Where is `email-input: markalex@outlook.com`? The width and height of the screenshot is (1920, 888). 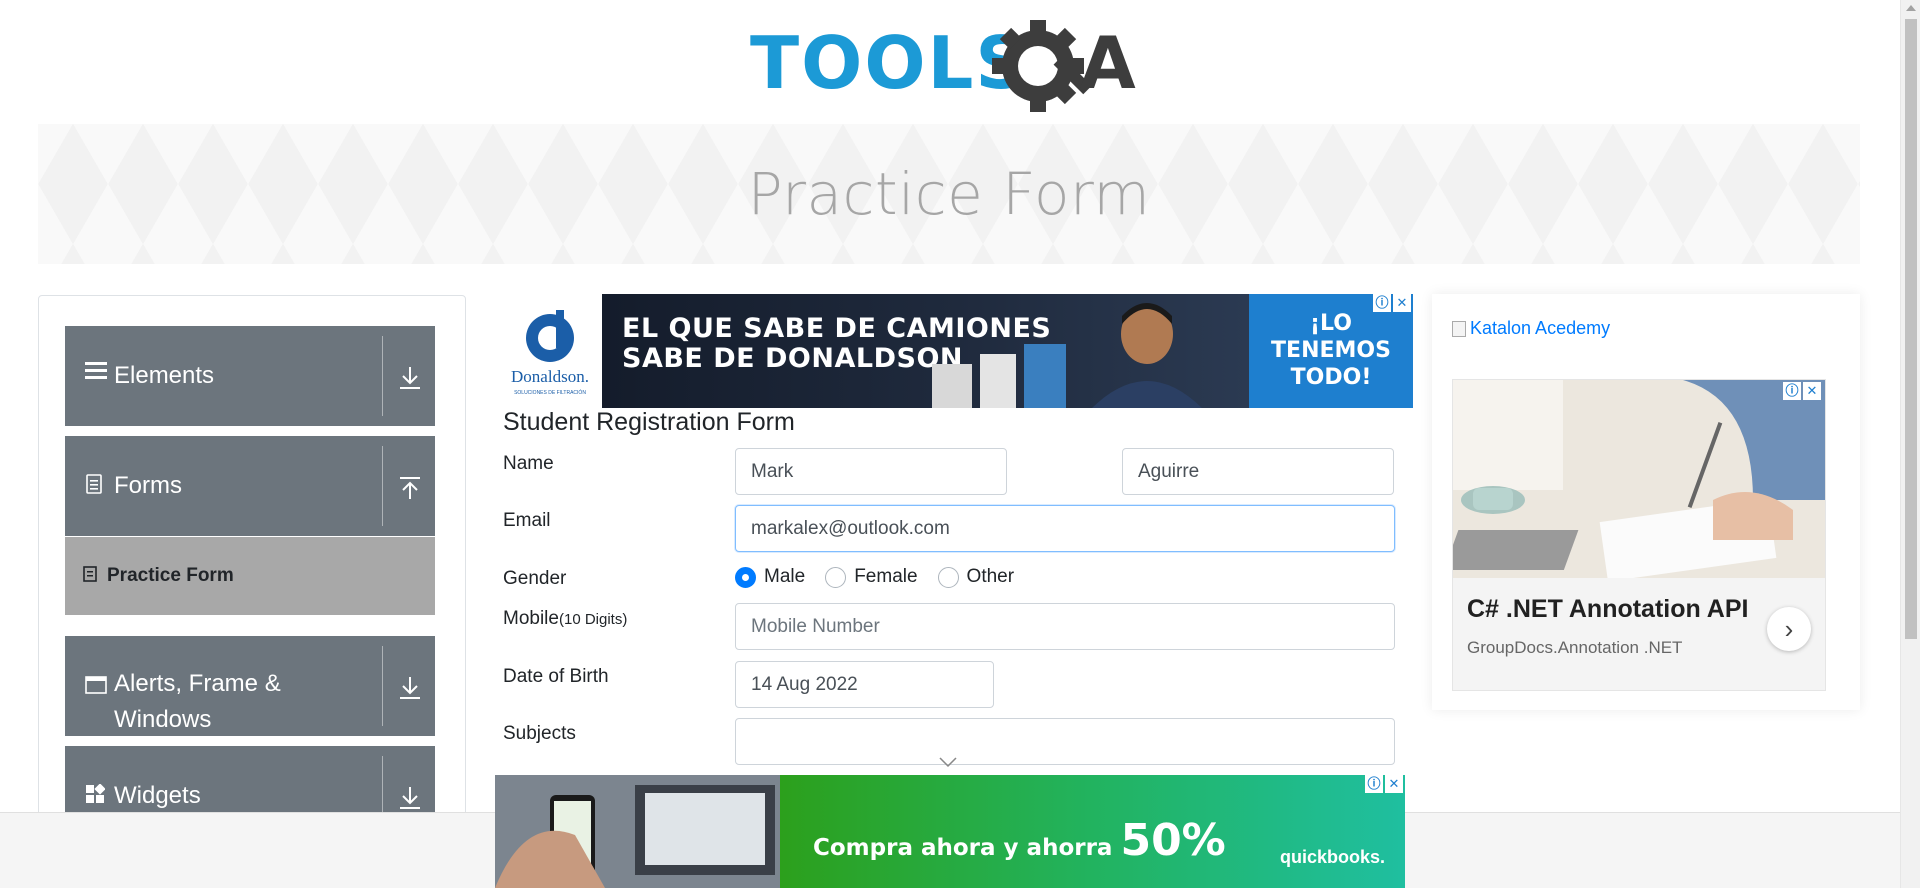 email-input: markalex@outlook.com is located at coordinates (1065, 528).